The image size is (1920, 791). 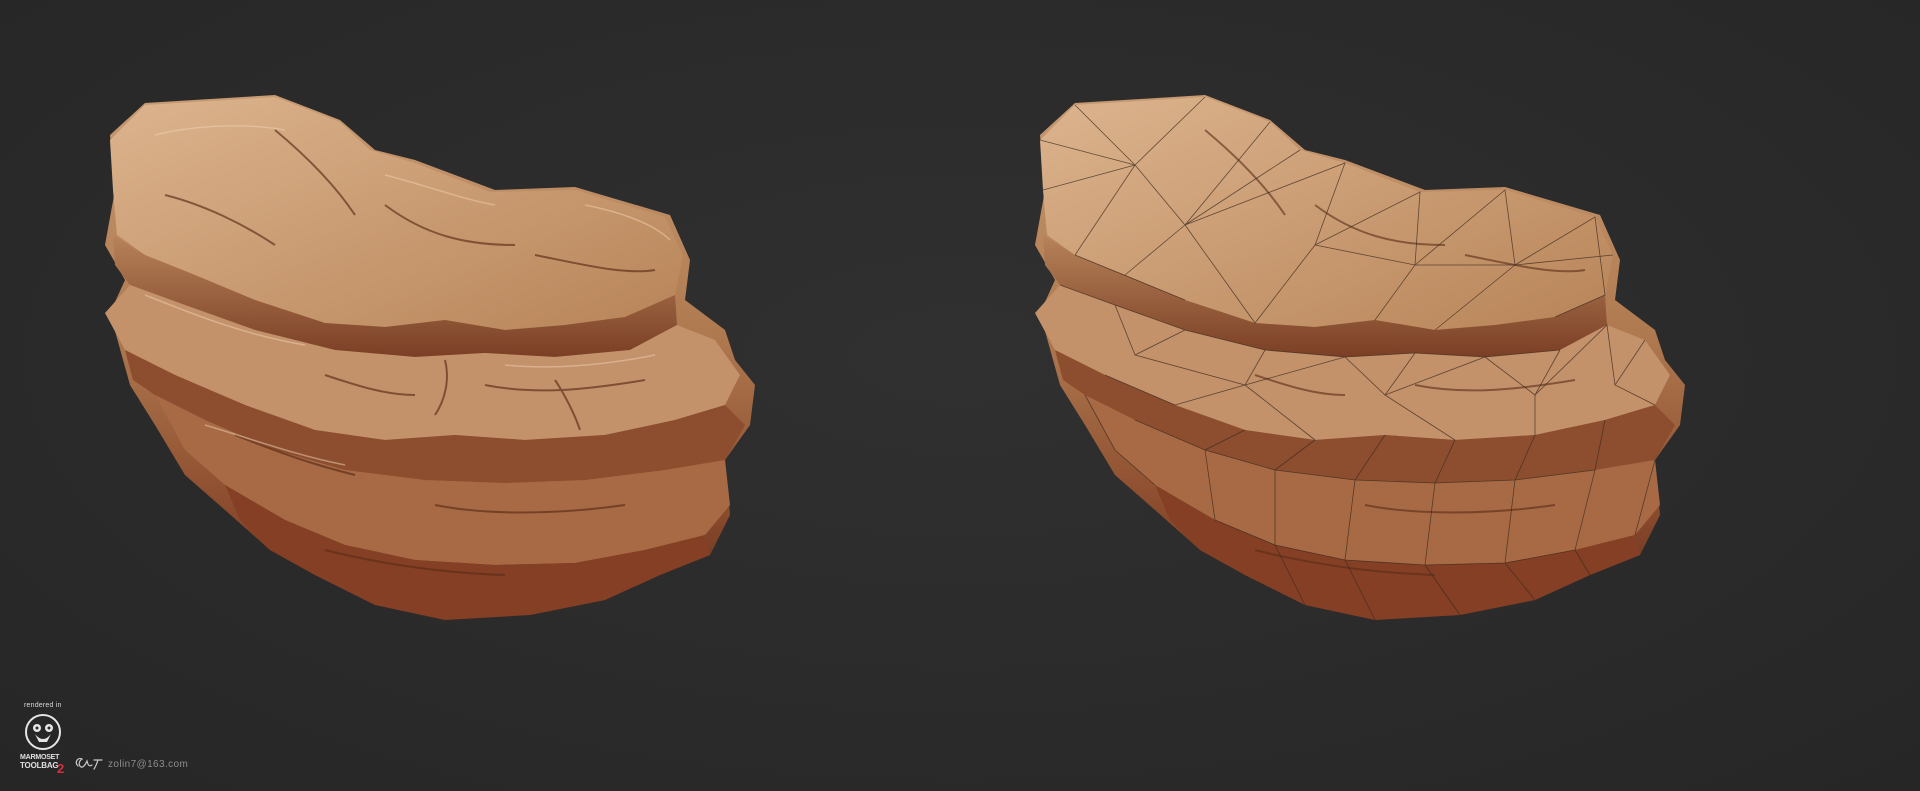 What do you see at coordinates (39, 765) in the screenshot?
I see `toolbag-line2: TOOLBAG` at bounding box center [39, 765].